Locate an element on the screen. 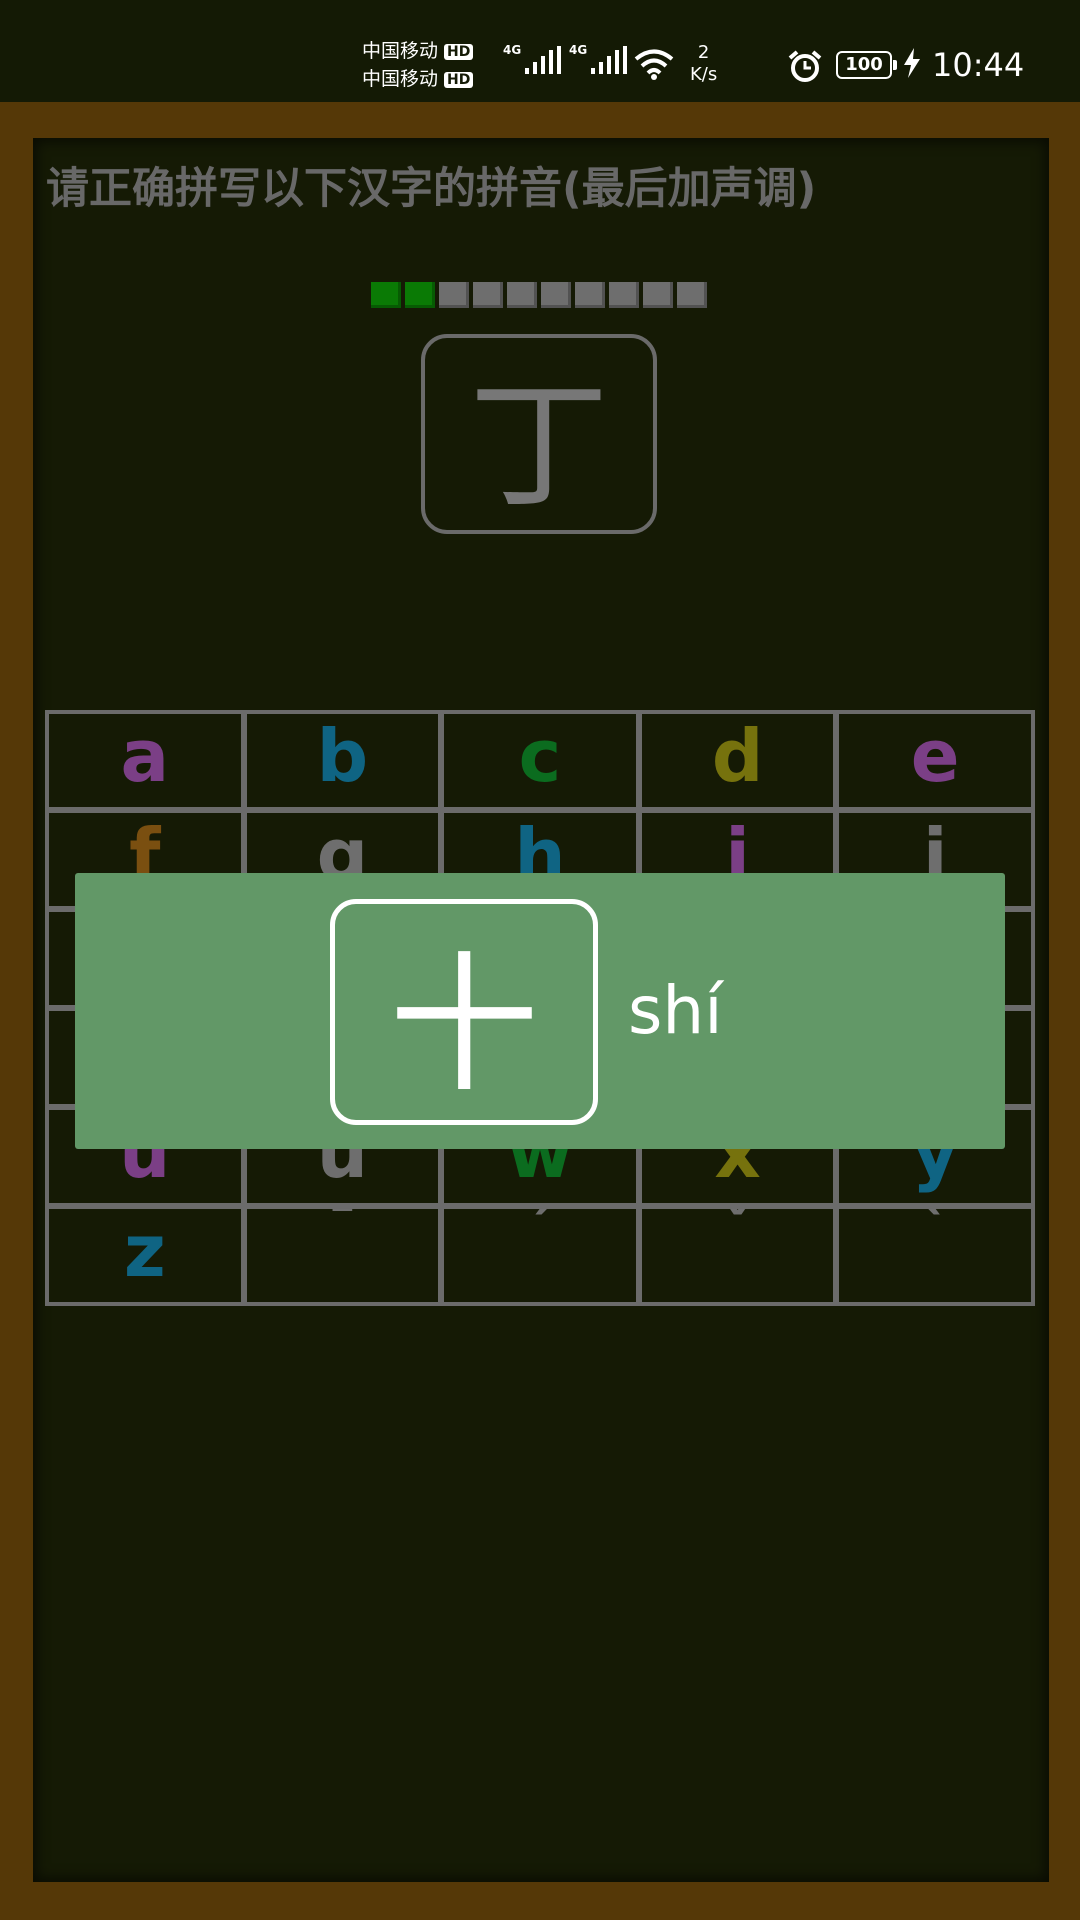  tone-key: ˊ is located at coordinates (540, 1255).